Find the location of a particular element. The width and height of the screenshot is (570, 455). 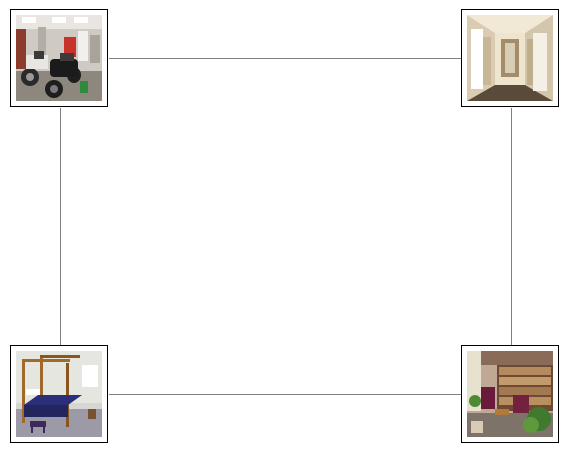

node-top-left is located at coordinates (59, 58).